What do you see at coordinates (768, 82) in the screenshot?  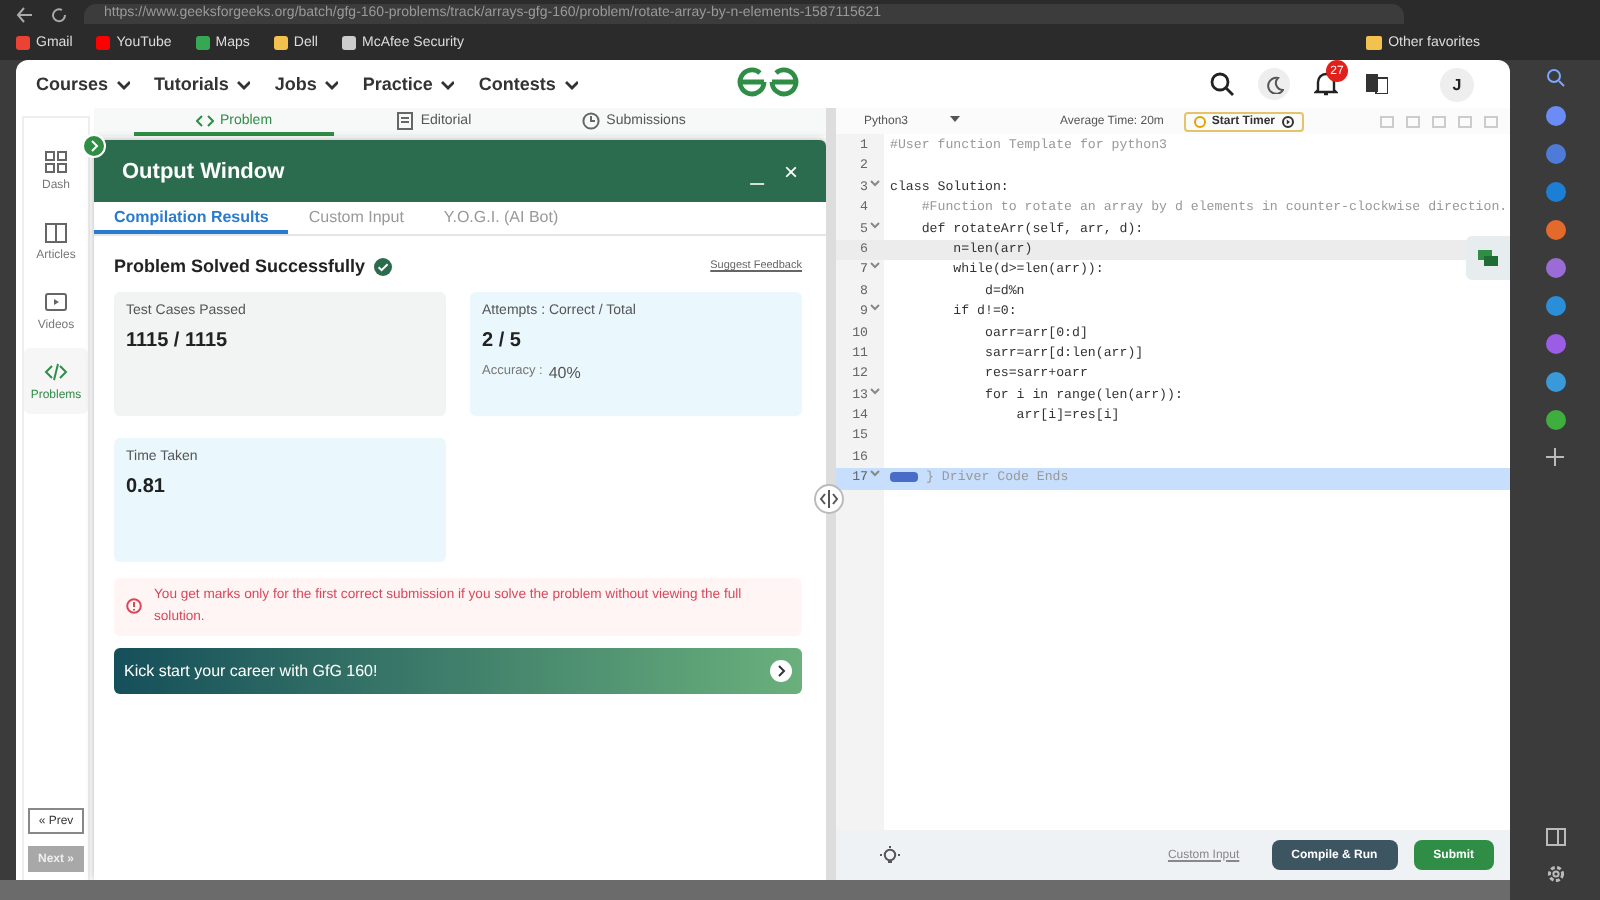 I see `logo-icon` at bounding box center [768, 82].